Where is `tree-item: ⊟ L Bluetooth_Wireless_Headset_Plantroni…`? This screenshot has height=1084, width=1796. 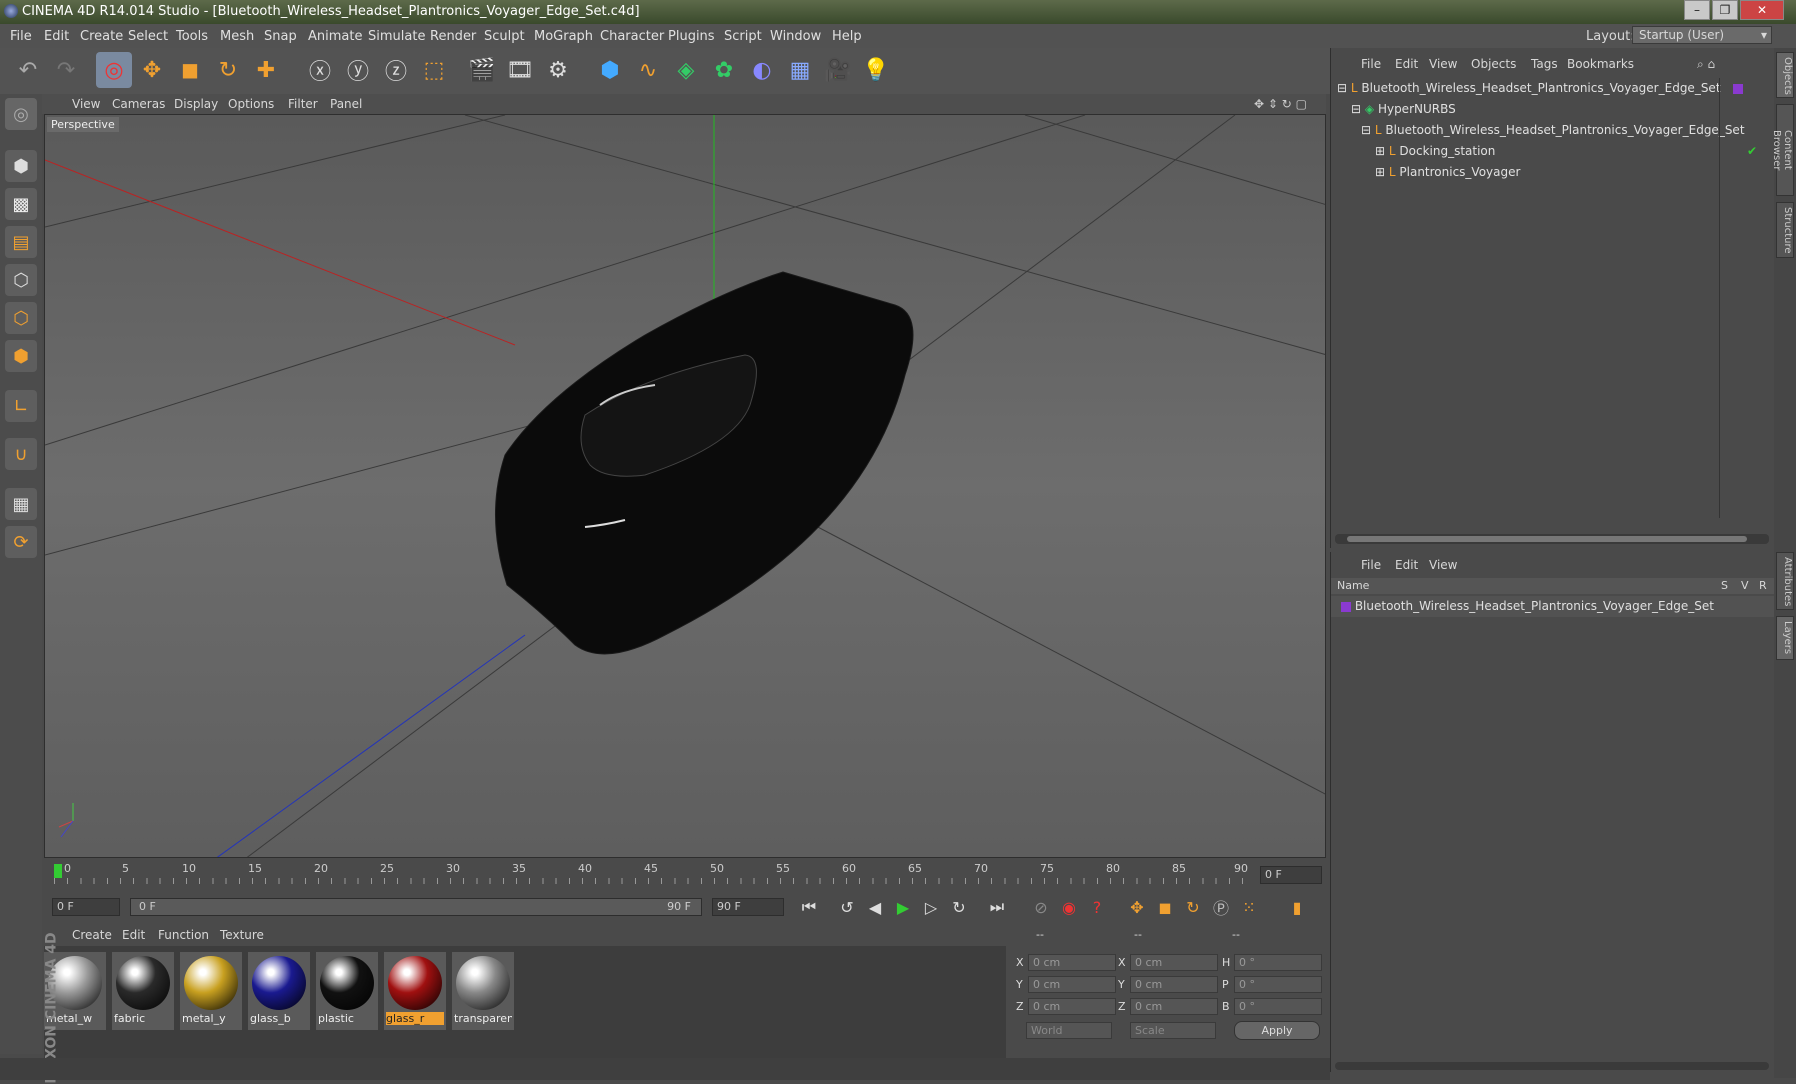 tree-item: ⊟ L Bluetooth_Wireless_Headset_Plantroni… is located at coordinates (1553, 130).